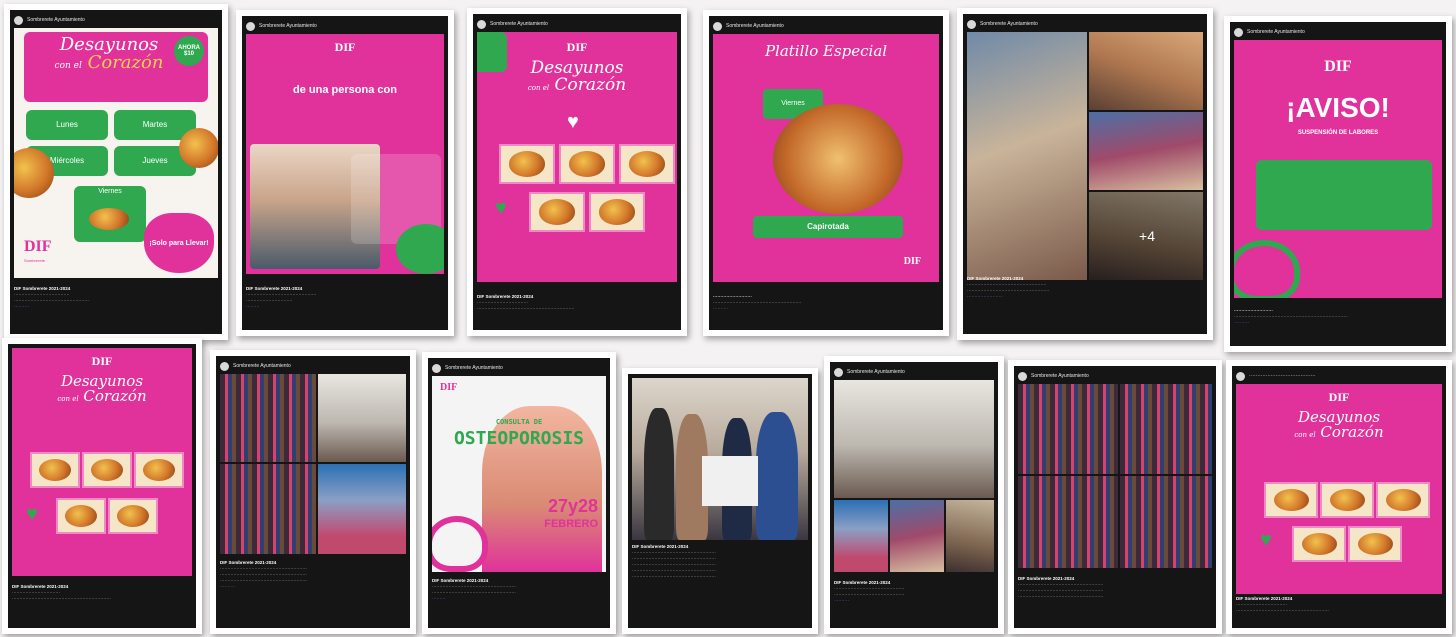 Image resolution: width=1456 pixels, height=637 pixels. Describe the element at coordinates (109, 219) in the screenshot. I see `food-image` at that location.